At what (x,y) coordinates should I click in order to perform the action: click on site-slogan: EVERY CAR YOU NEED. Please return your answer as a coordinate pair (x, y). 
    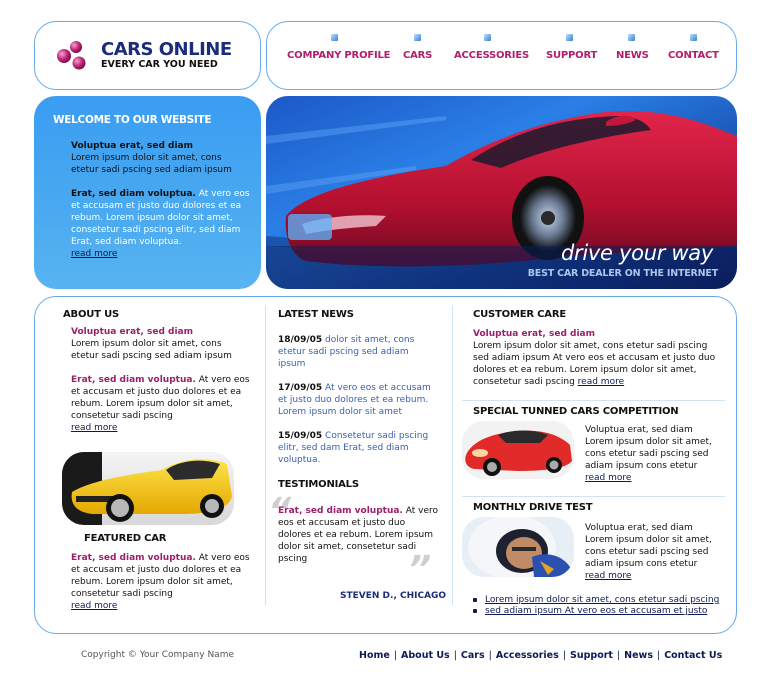
    Looking at the image, I should click on (159, 64).